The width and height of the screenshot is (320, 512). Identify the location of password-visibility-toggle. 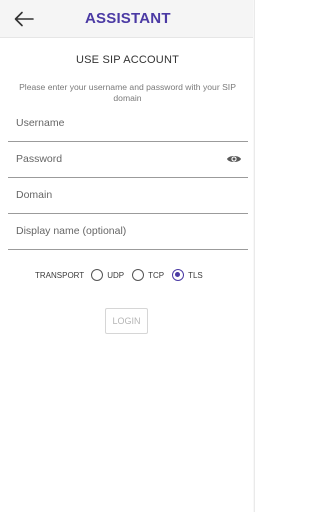
(234, 159).